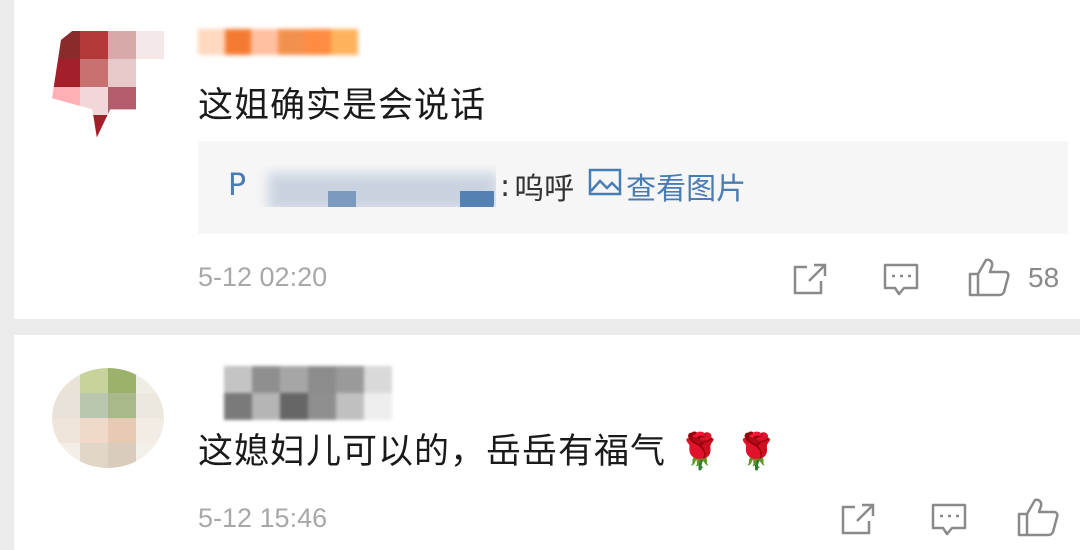 This screenshot has width=1080, height=550. What do you see at coordinates (489, 452) in the screenshot?
I see `comment-text: 这媳妇儿可以的，岳岳有福气 🌹 🌹` at bounding box center [489, 452].